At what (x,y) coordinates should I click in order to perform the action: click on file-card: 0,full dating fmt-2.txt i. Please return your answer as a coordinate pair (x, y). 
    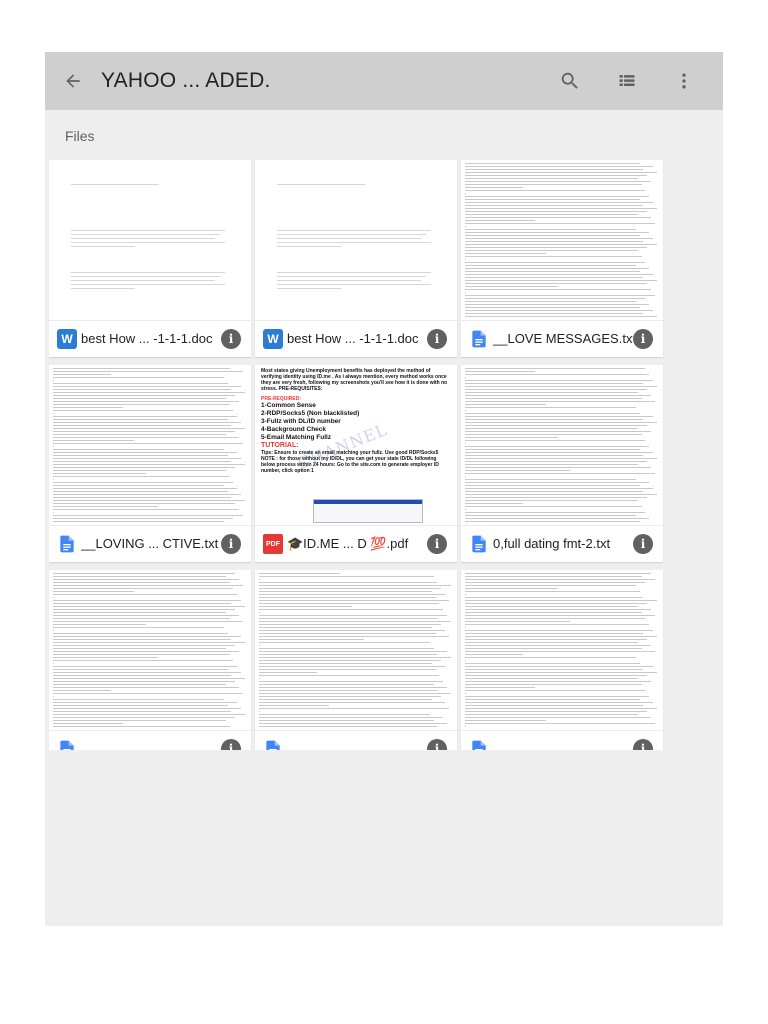
    Looking at the image, I should click on (562, 463).